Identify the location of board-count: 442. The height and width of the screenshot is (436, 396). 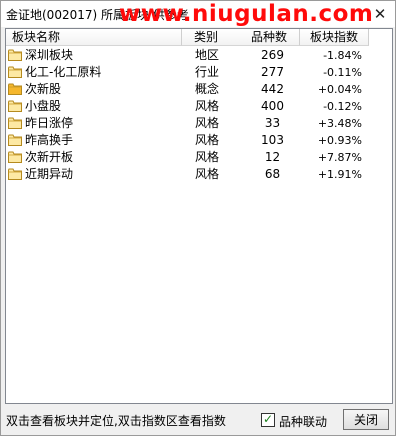
(272, 89).